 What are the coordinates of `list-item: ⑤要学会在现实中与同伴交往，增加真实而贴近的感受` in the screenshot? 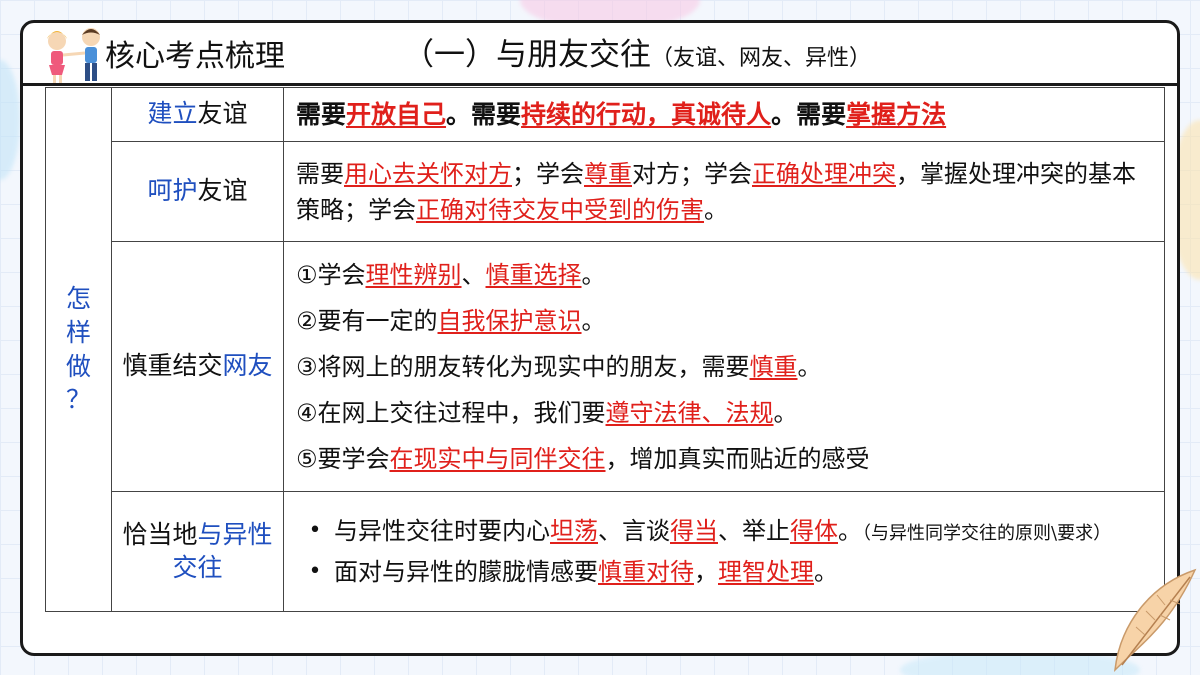 It's located at (725, 459).